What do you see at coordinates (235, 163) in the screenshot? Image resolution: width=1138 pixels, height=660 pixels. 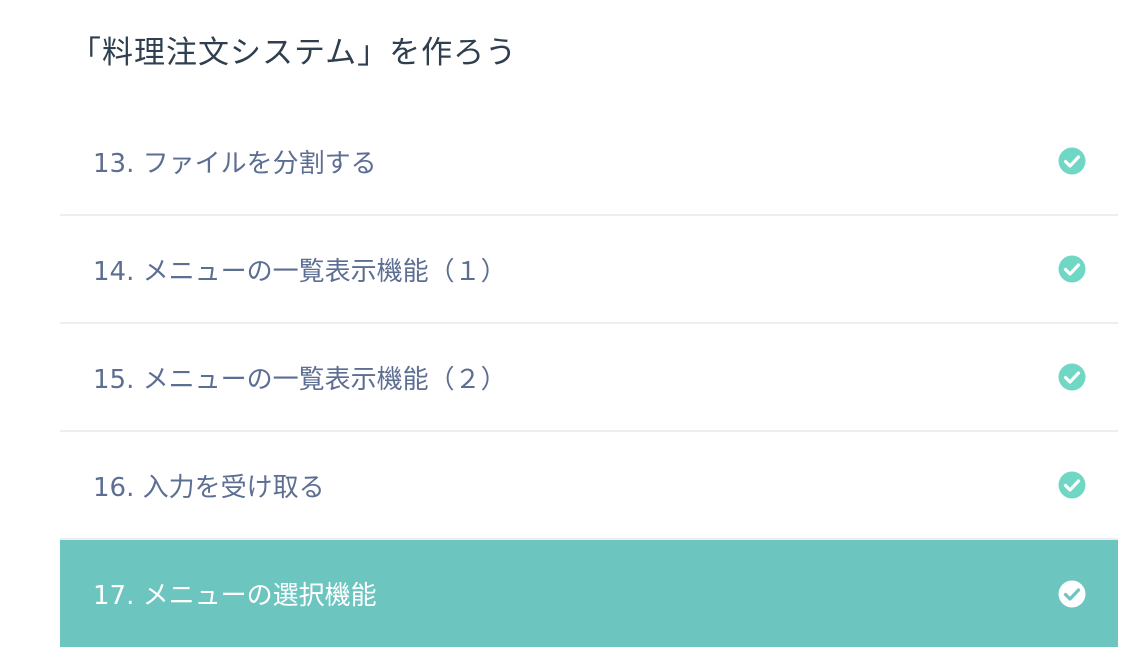 I see `lesson-label: 13. ファイルを分割する` at bounding box center [235, 163].